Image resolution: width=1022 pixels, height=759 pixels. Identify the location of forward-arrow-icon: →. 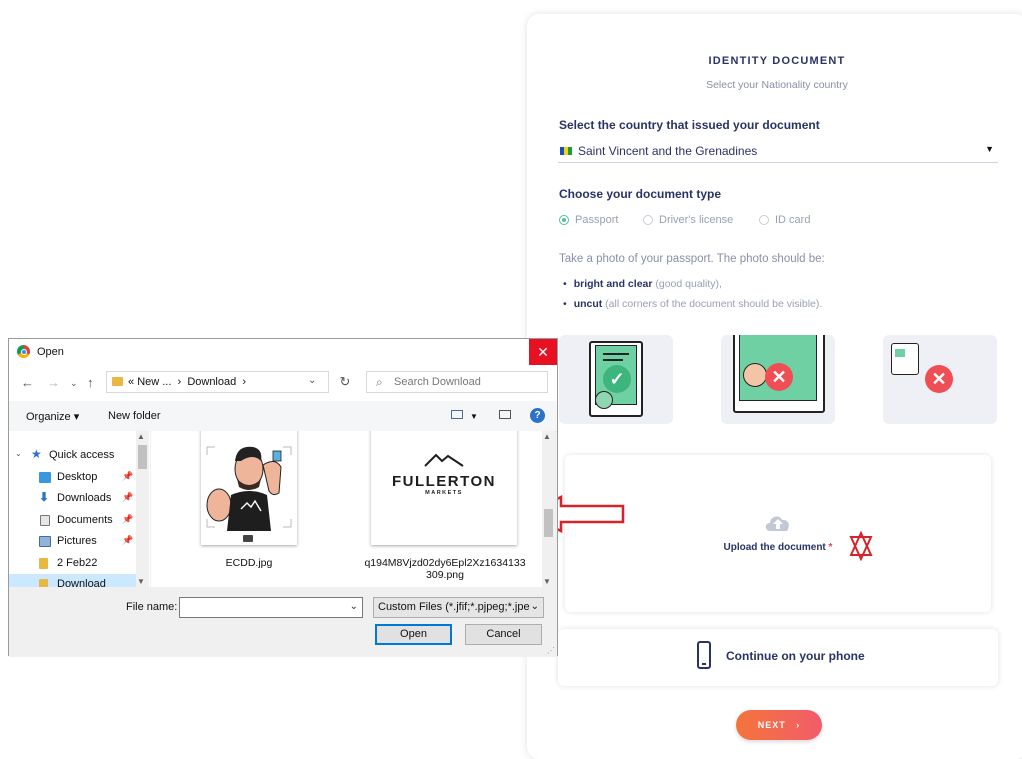
(53, 382).